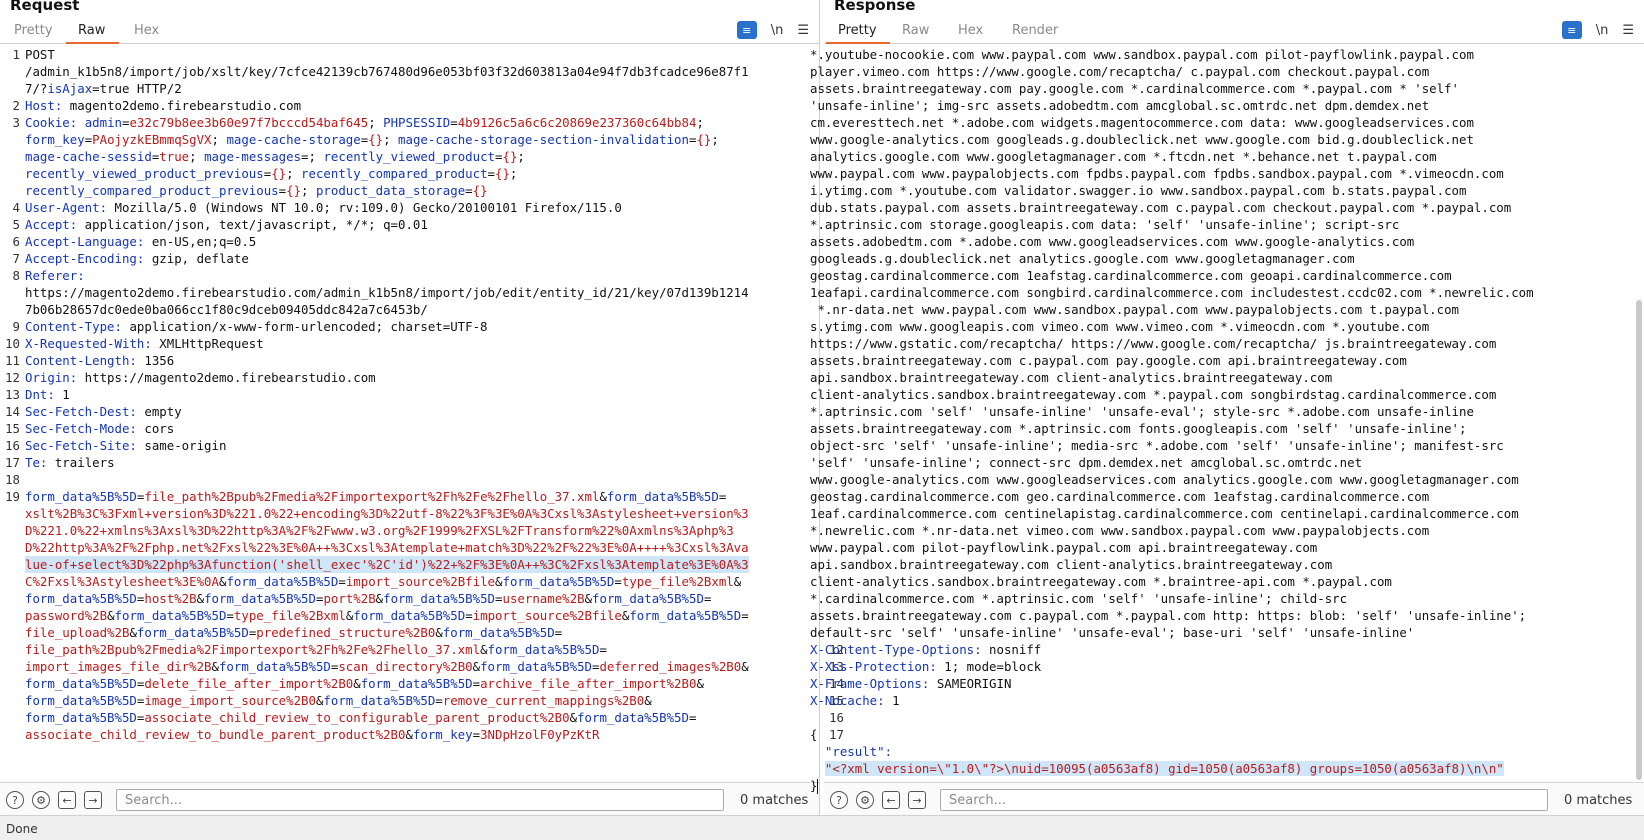  What do you see at coordinates (200, 241) in the screenshot?
I see `code-text: en-US,en;q=0.5` at bounding box center [200, 241].